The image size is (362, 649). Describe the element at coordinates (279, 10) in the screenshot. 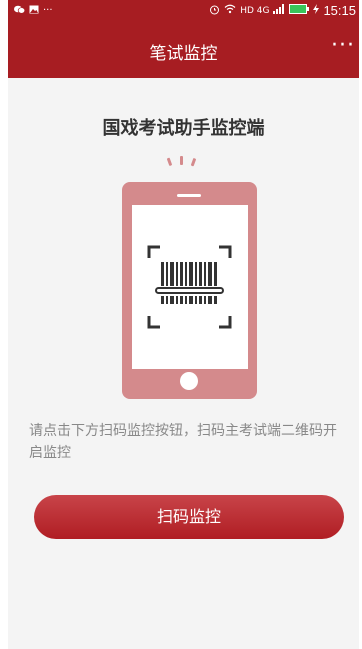

I see `signal-icon` at that location.